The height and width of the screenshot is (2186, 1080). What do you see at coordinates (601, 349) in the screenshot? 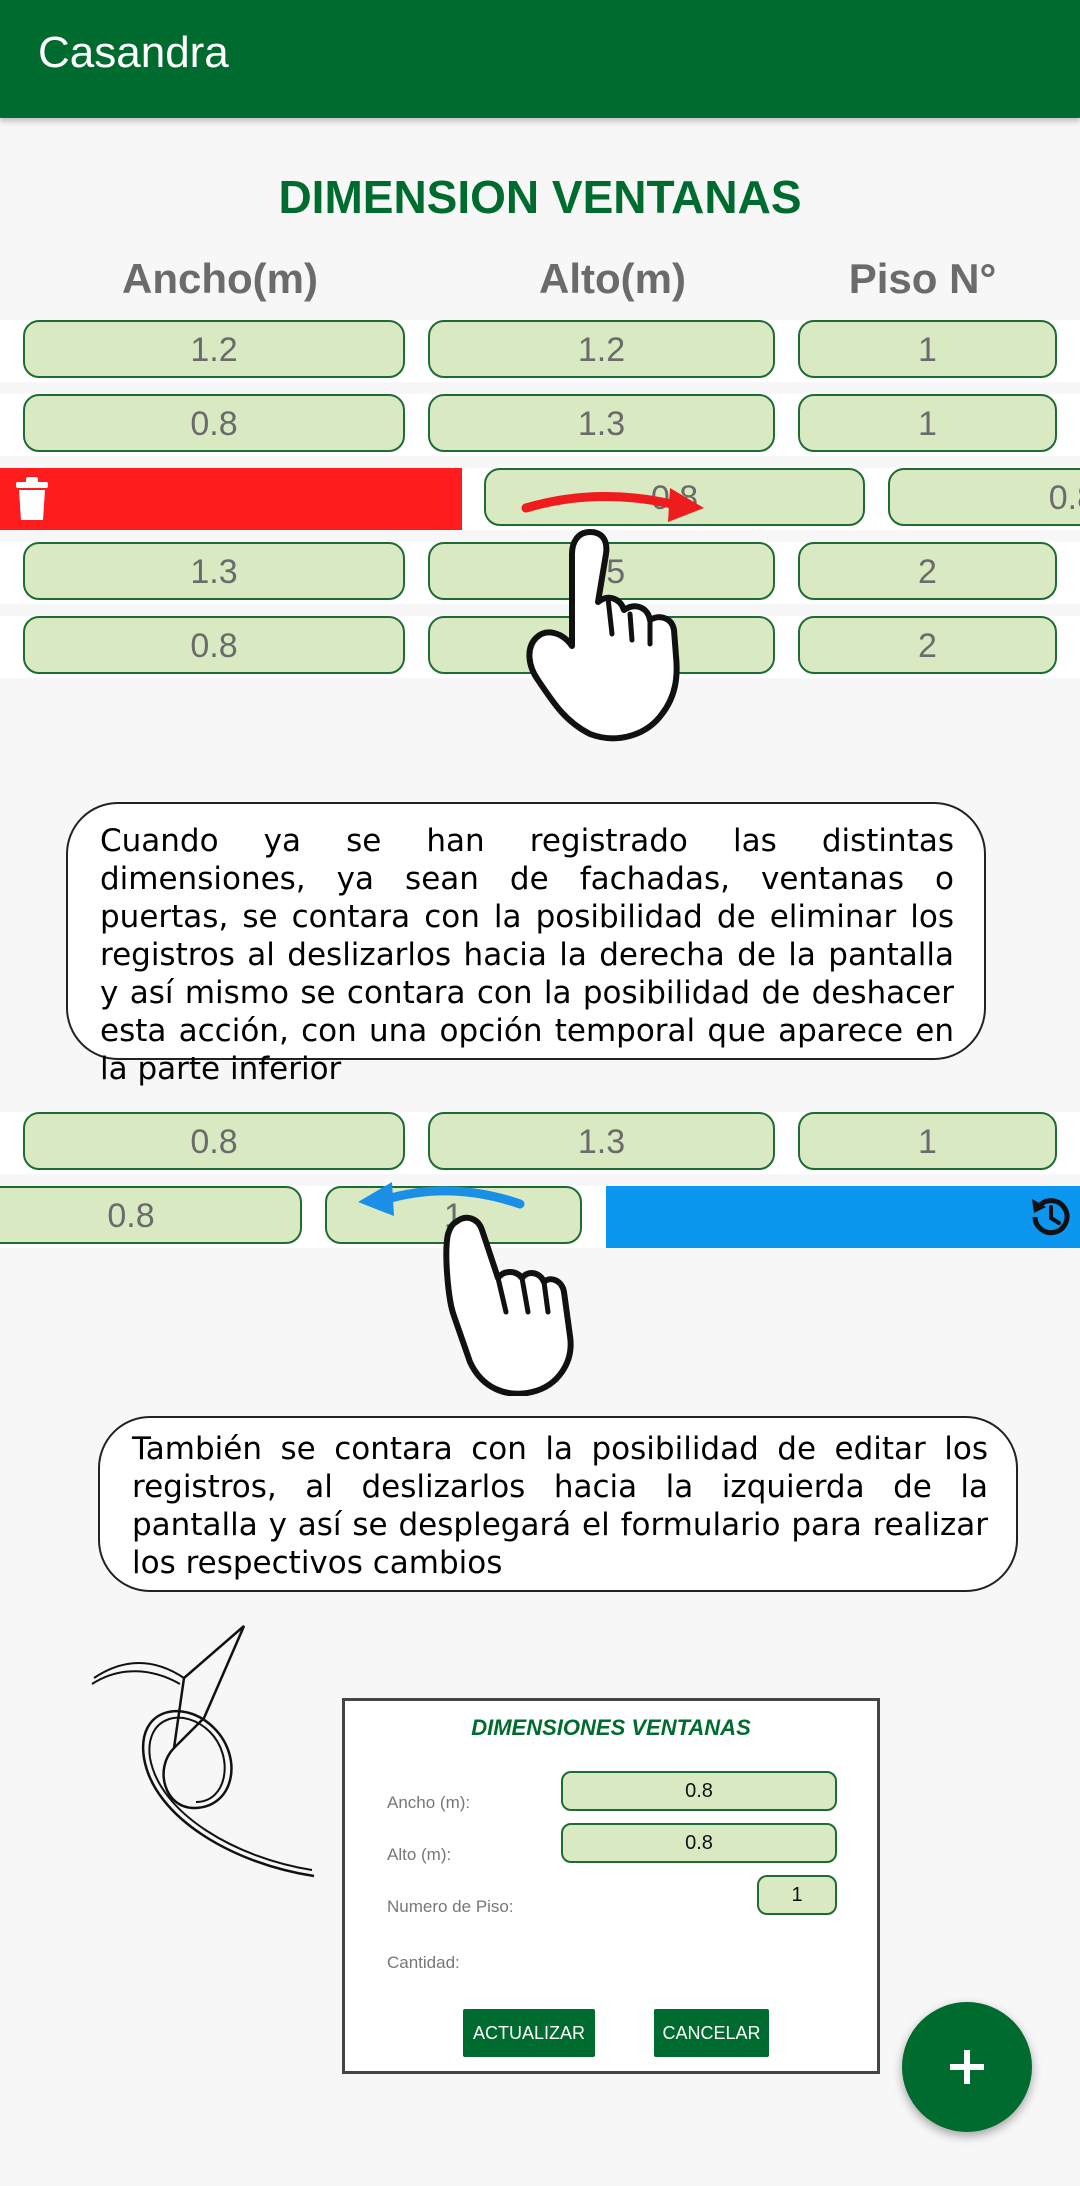
I see `cell-alto: 1.2` at bounding box center [601, 349].